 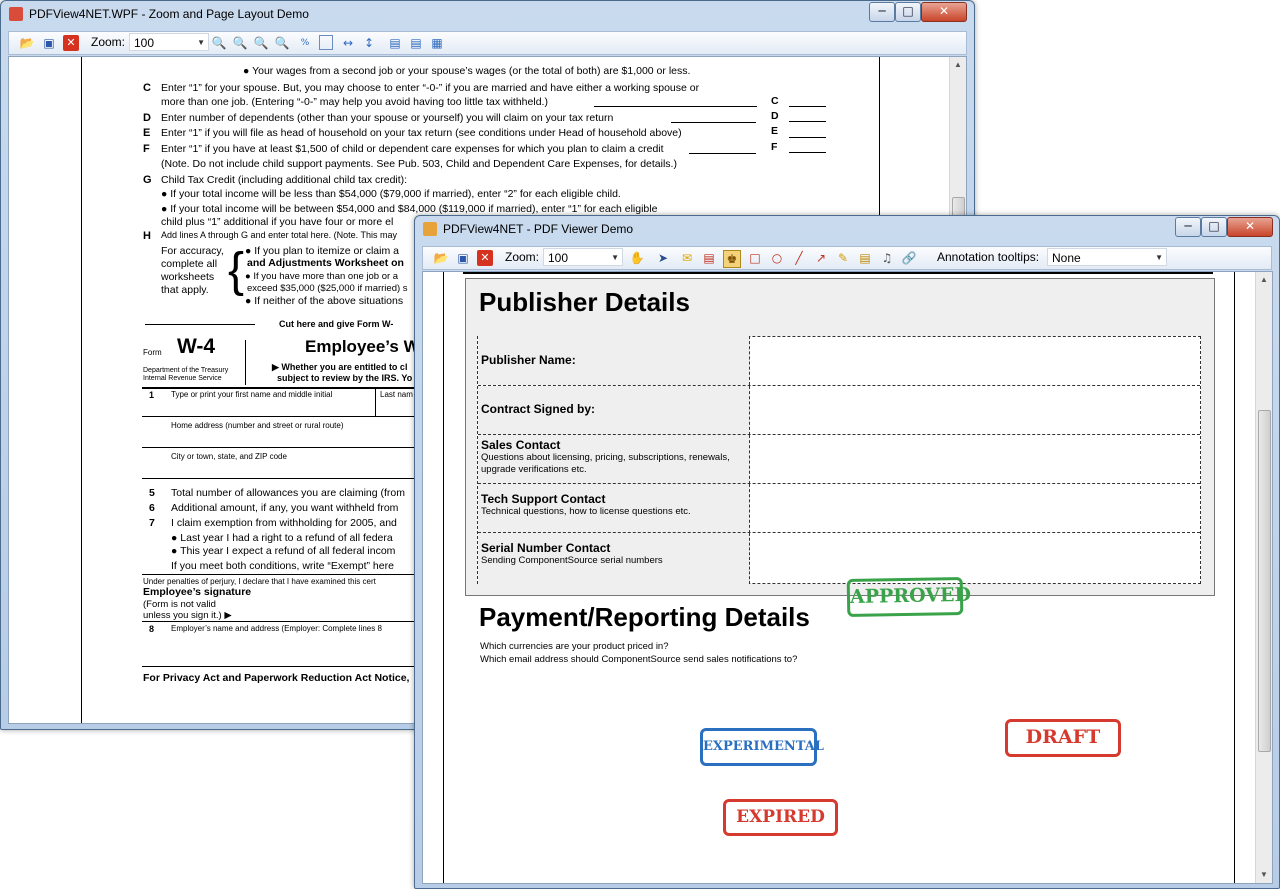 I want to click on page-right-edge, so click(x=1234, y=577).